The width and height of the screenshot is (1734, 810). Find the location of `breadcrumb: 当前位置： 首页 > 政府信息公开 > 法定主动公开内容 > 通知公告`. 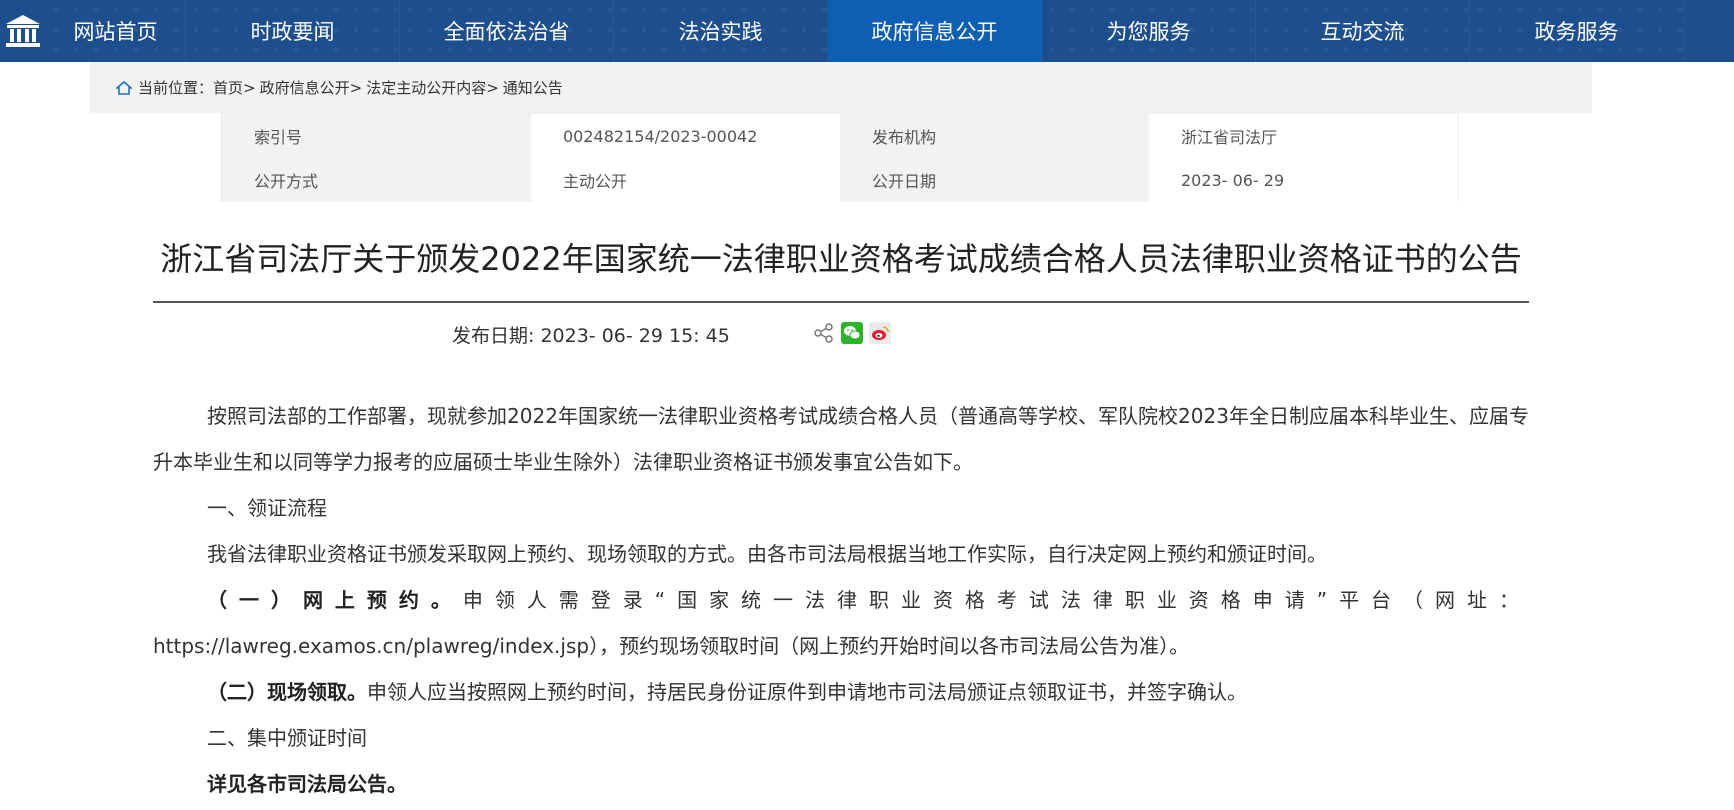

breadcrumb: 当前位置： 首页 > 政府信息公开 > 法定主动公开内容 > 通知公告 is located at coordinates (841, 87).